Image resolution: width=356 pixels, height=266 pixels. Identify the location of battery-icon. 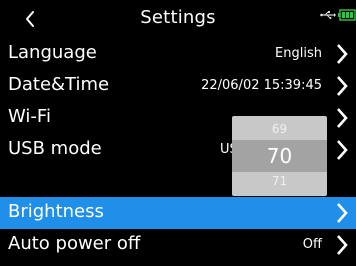
(347, 15).